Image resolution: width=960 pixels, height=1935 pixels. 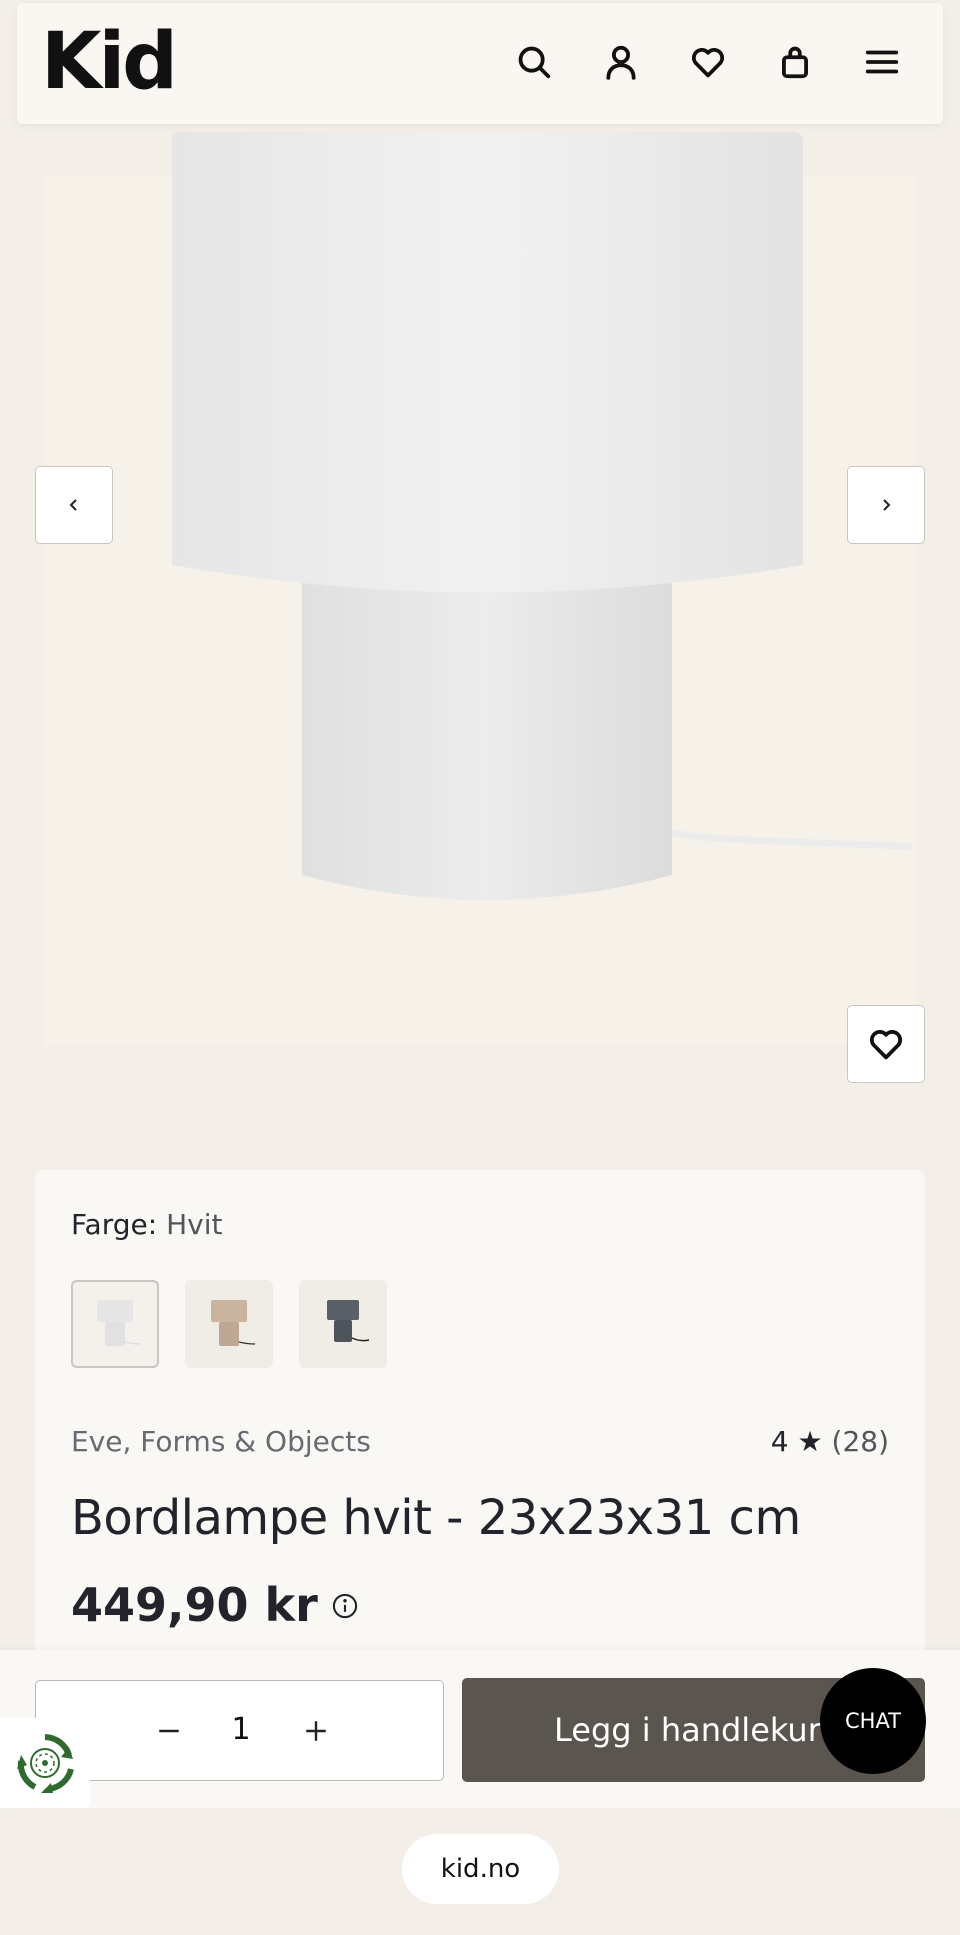 I want to click on chat-button: CHAT, so click(x=873, y=1721).